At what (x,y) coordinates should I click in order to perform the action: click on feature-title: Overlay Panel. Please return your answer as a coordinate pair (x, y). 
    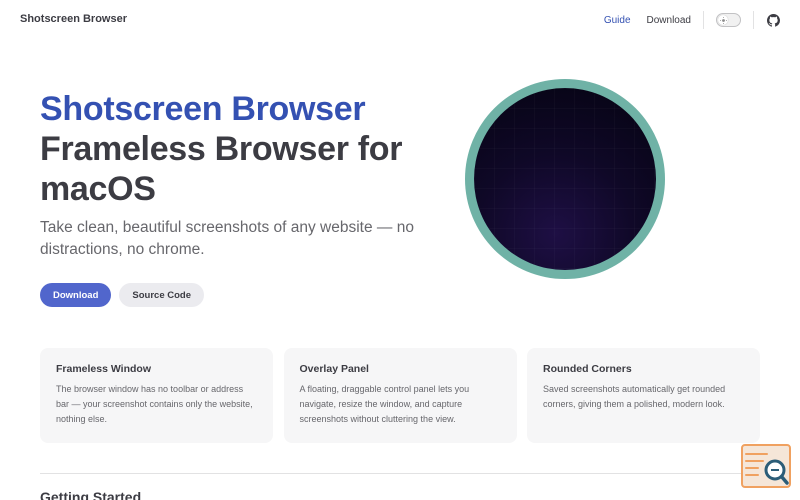
    Looking at the image, I should click on (334, 369).